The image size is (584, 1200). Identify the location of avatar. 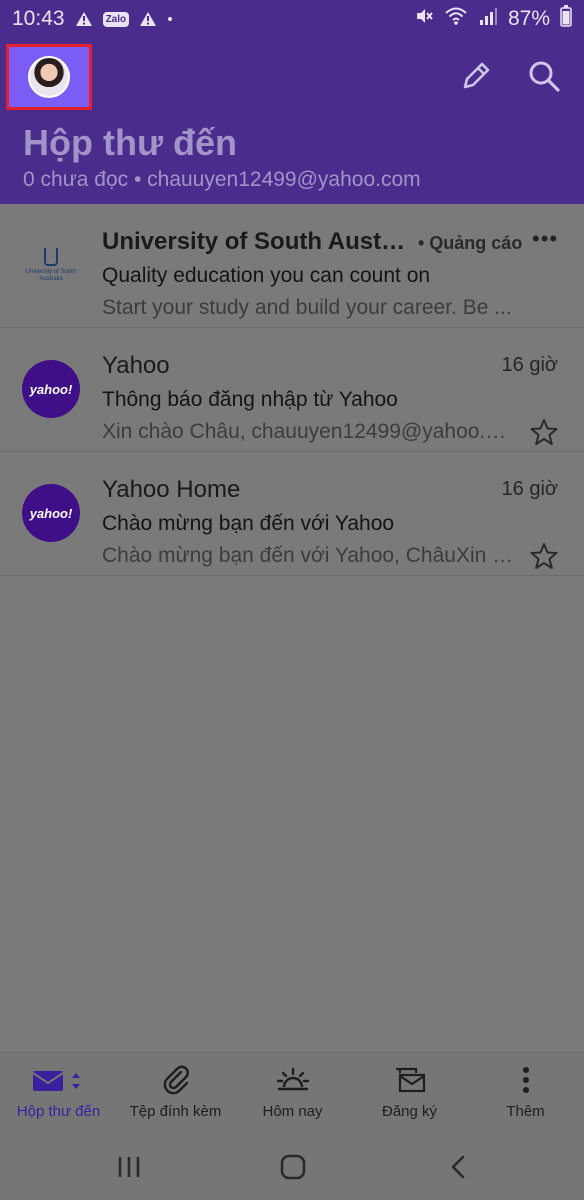
(49, 77).